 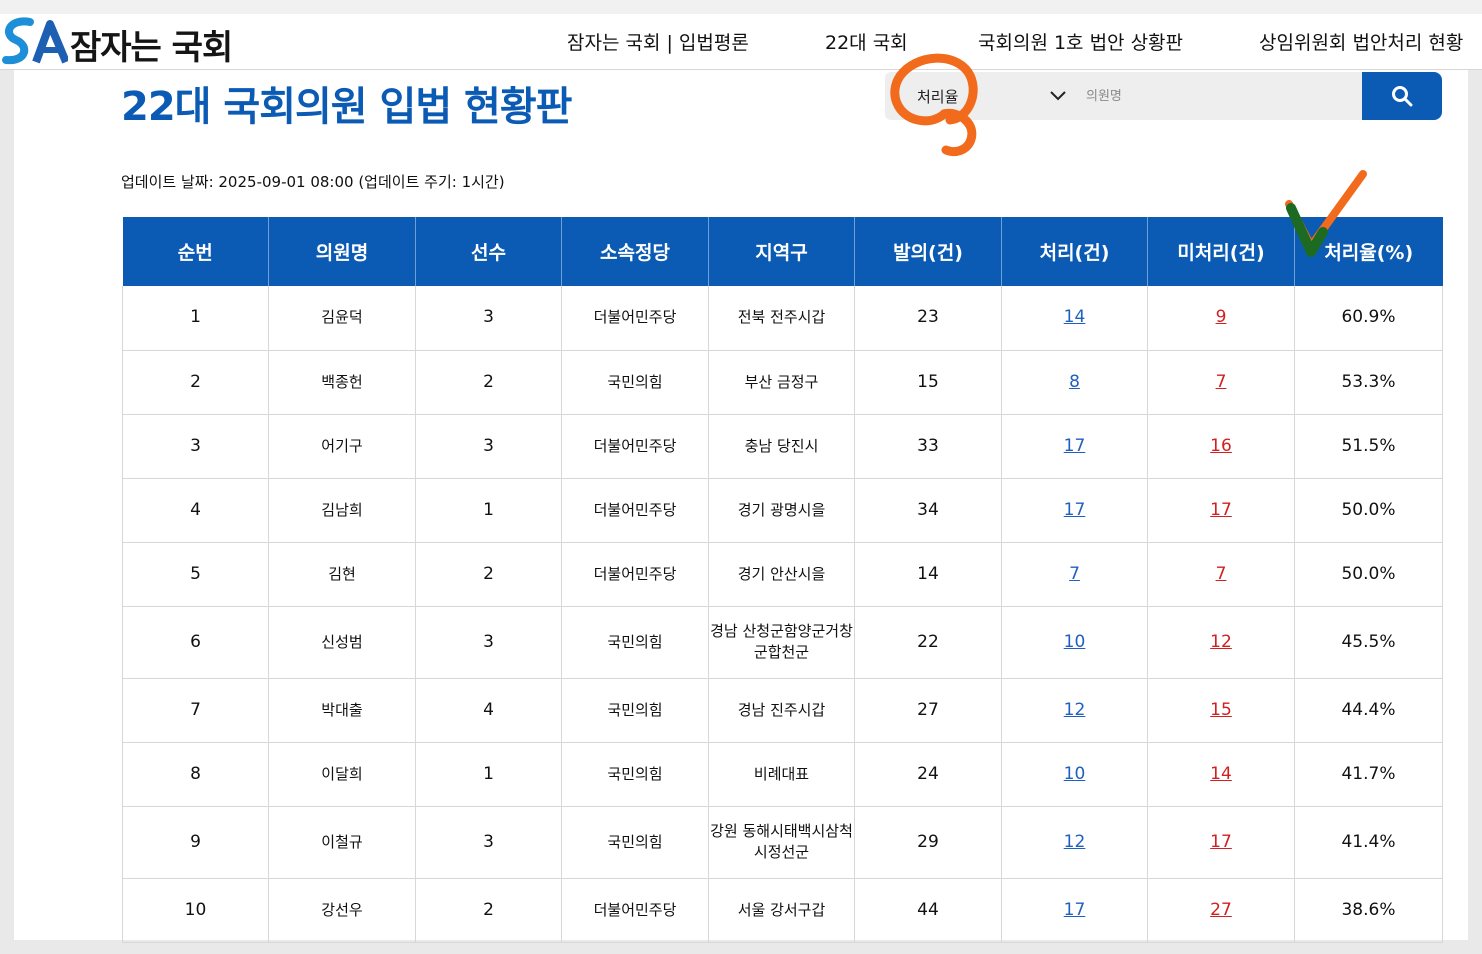 What do you see at coordinates (928, 382) in the screenshot?
I see `cell-proposed: 15` at bounding box center [928, 382].